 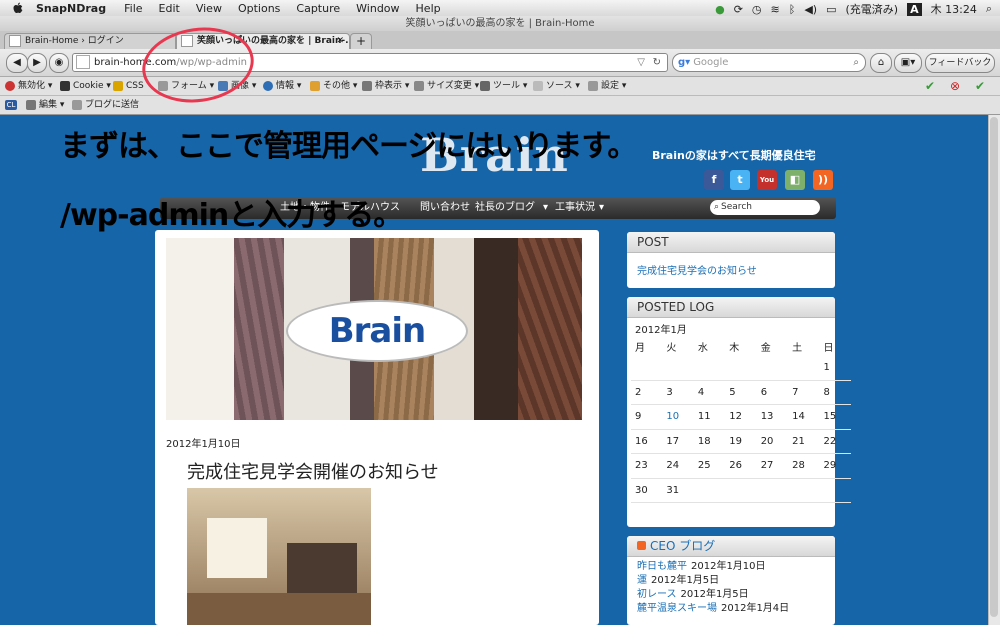 I want to click on toolbar-css: CSS, so click(x=128, y=86).